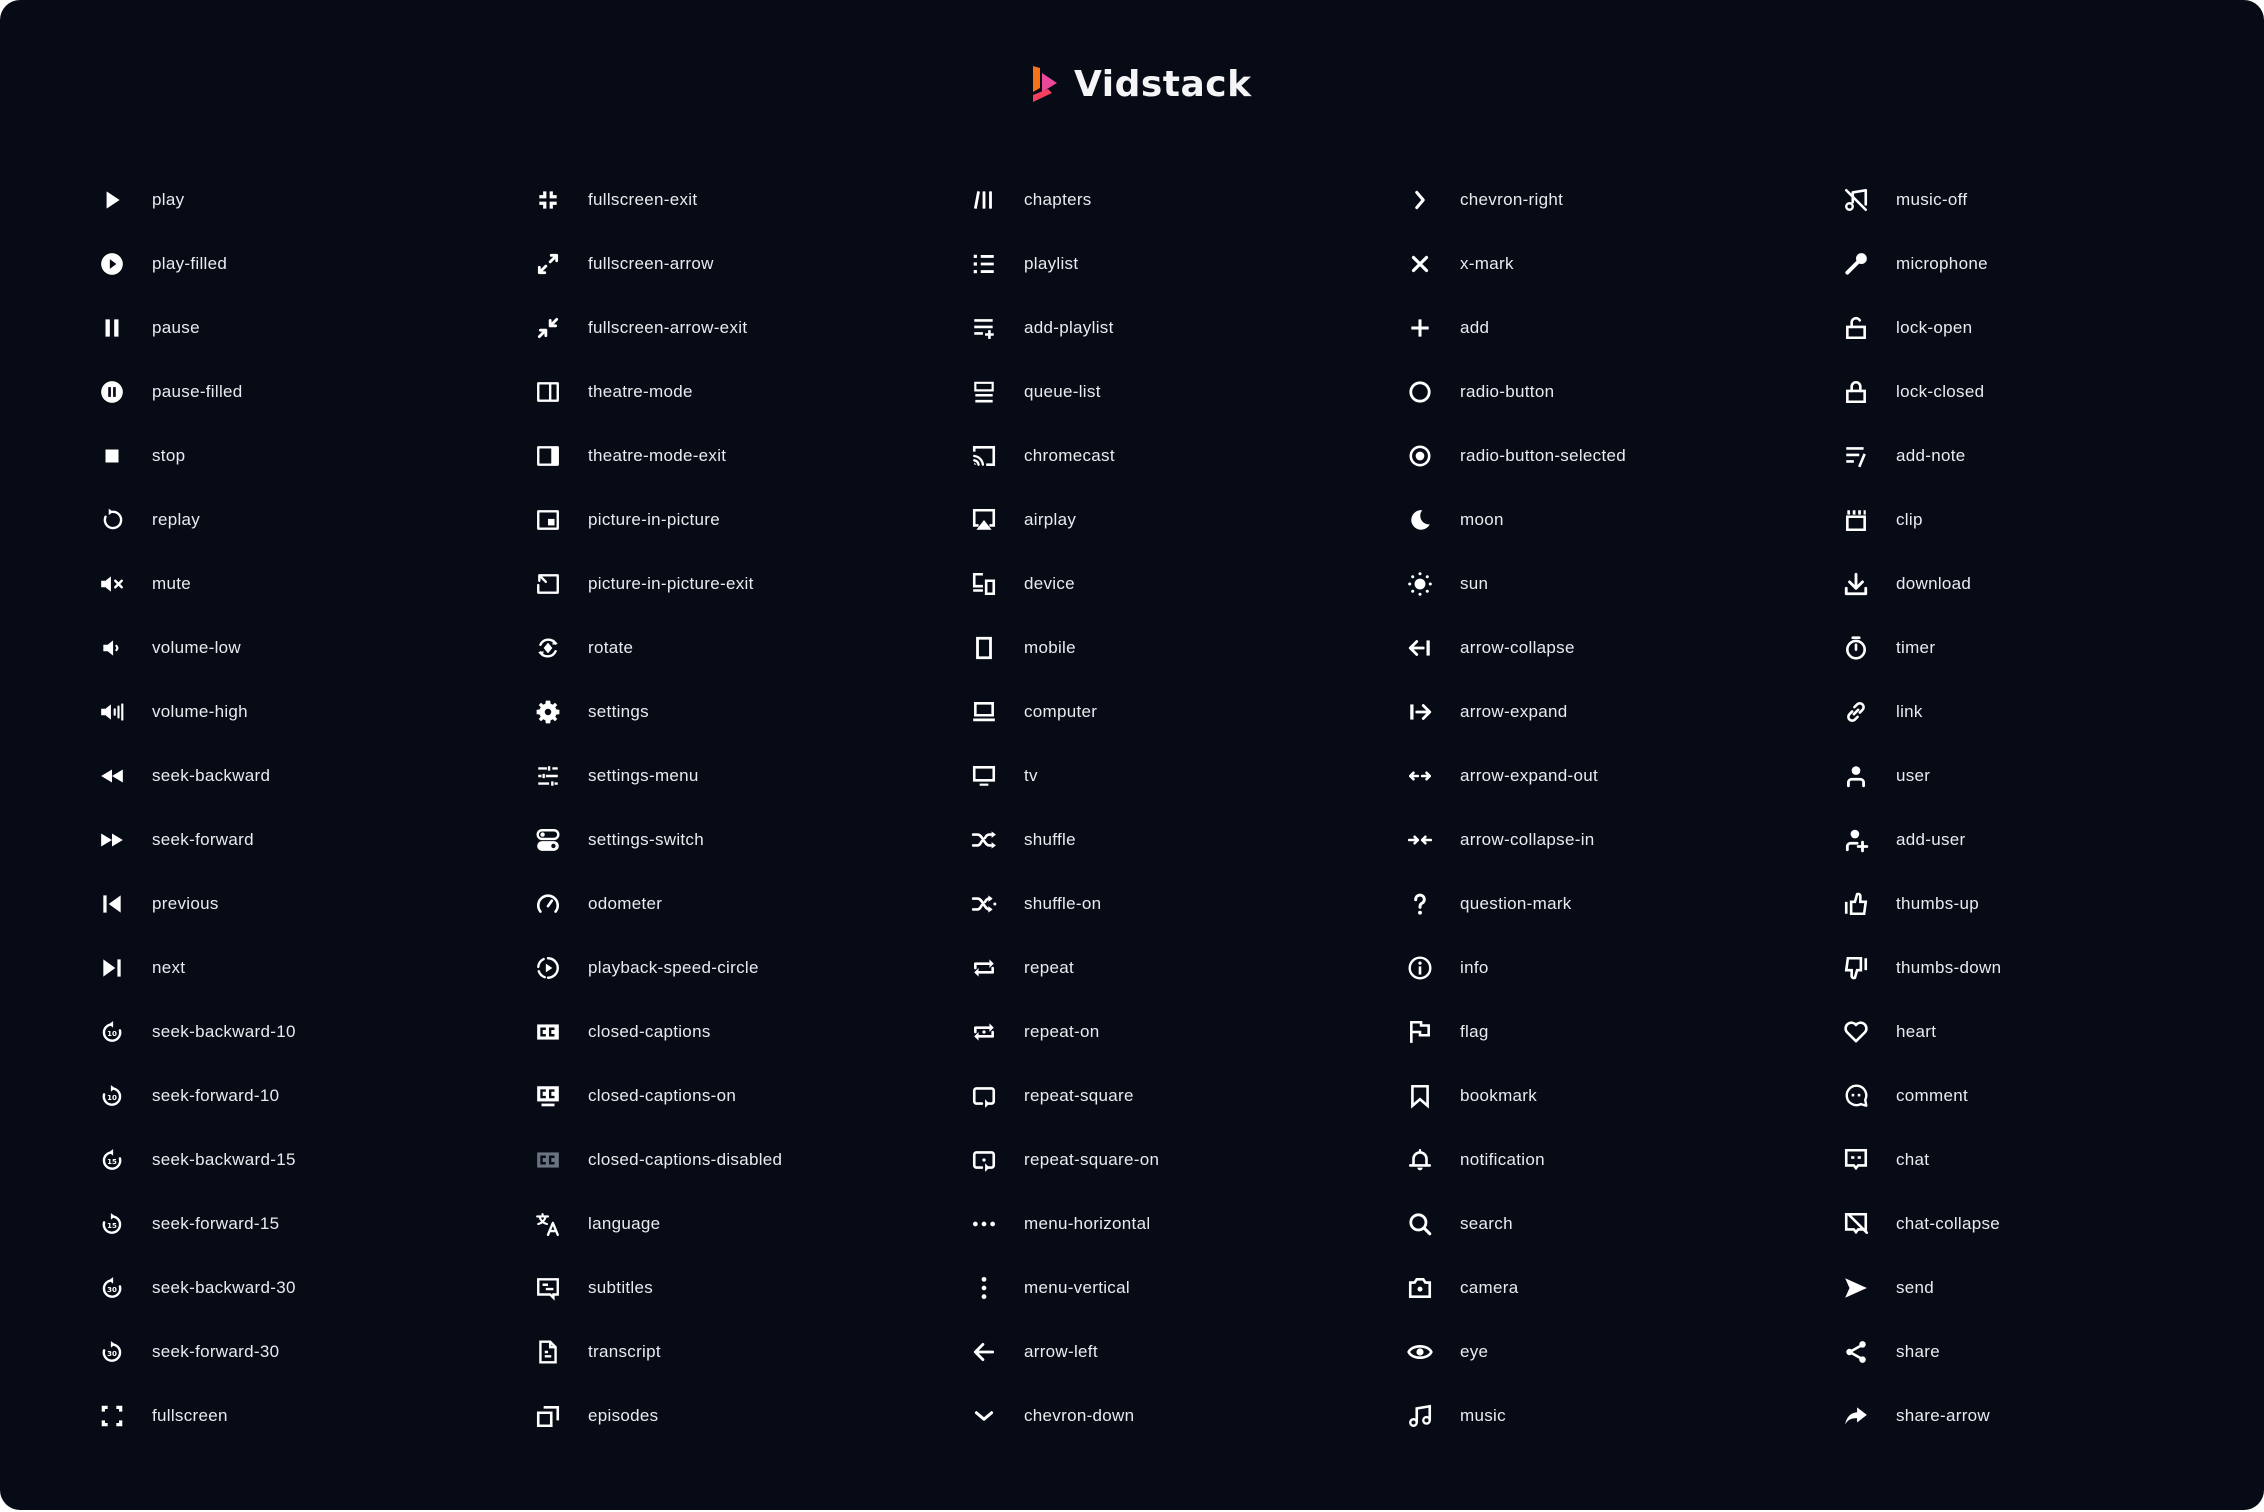 The image size is (2264, 1512). What do you see at coordinates (984, 1288) in the screenshot?
I see `menu-vertical-icon` at bounding box center [984, 1288].